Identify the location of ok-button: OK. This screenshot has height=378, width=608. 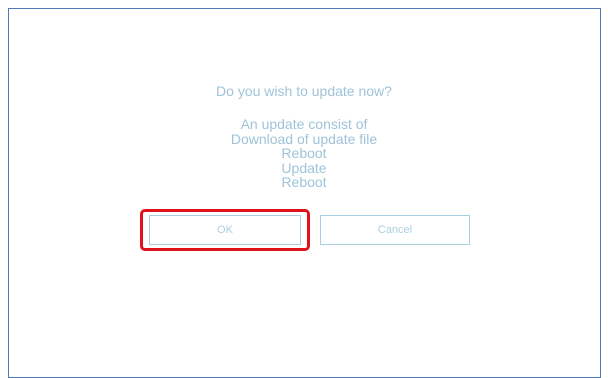
(225, 230).